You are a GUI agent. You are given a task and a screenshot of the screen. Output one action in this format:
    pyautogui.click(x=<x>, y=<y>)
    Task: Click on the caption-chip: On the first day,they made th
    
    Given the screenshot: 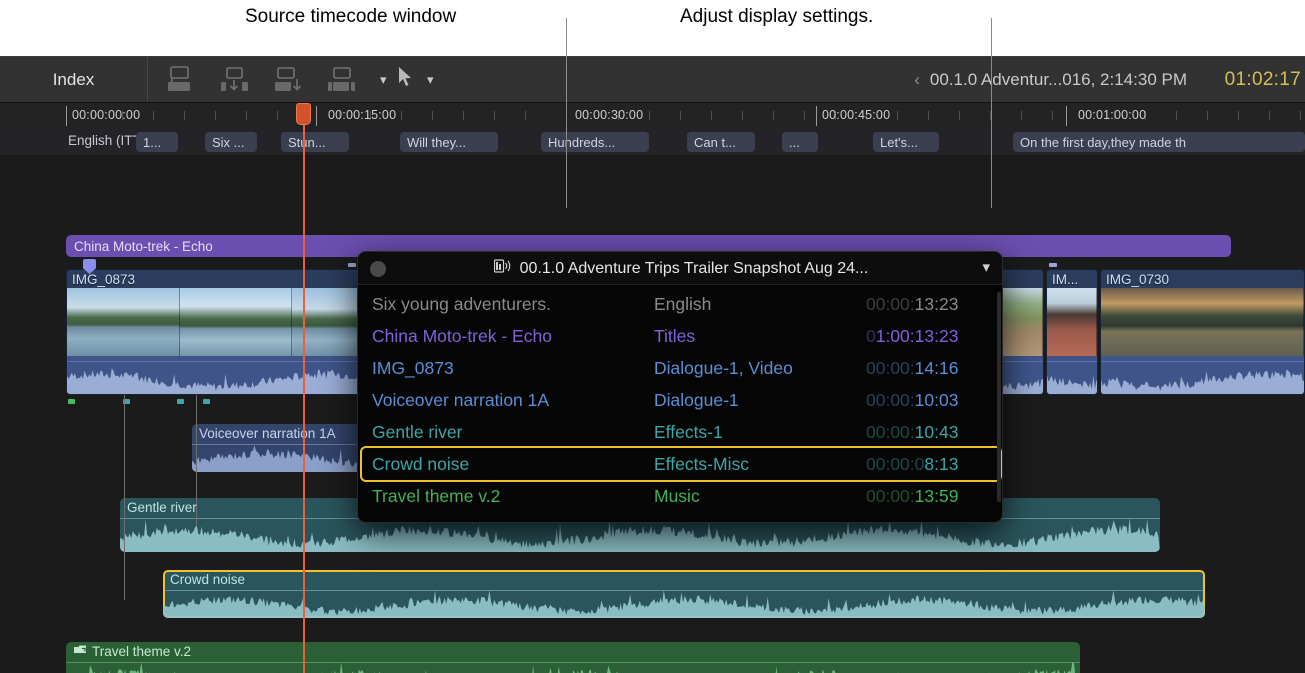 What is the action you would take?
    pyautogui.click(x=1159, y=142)
    